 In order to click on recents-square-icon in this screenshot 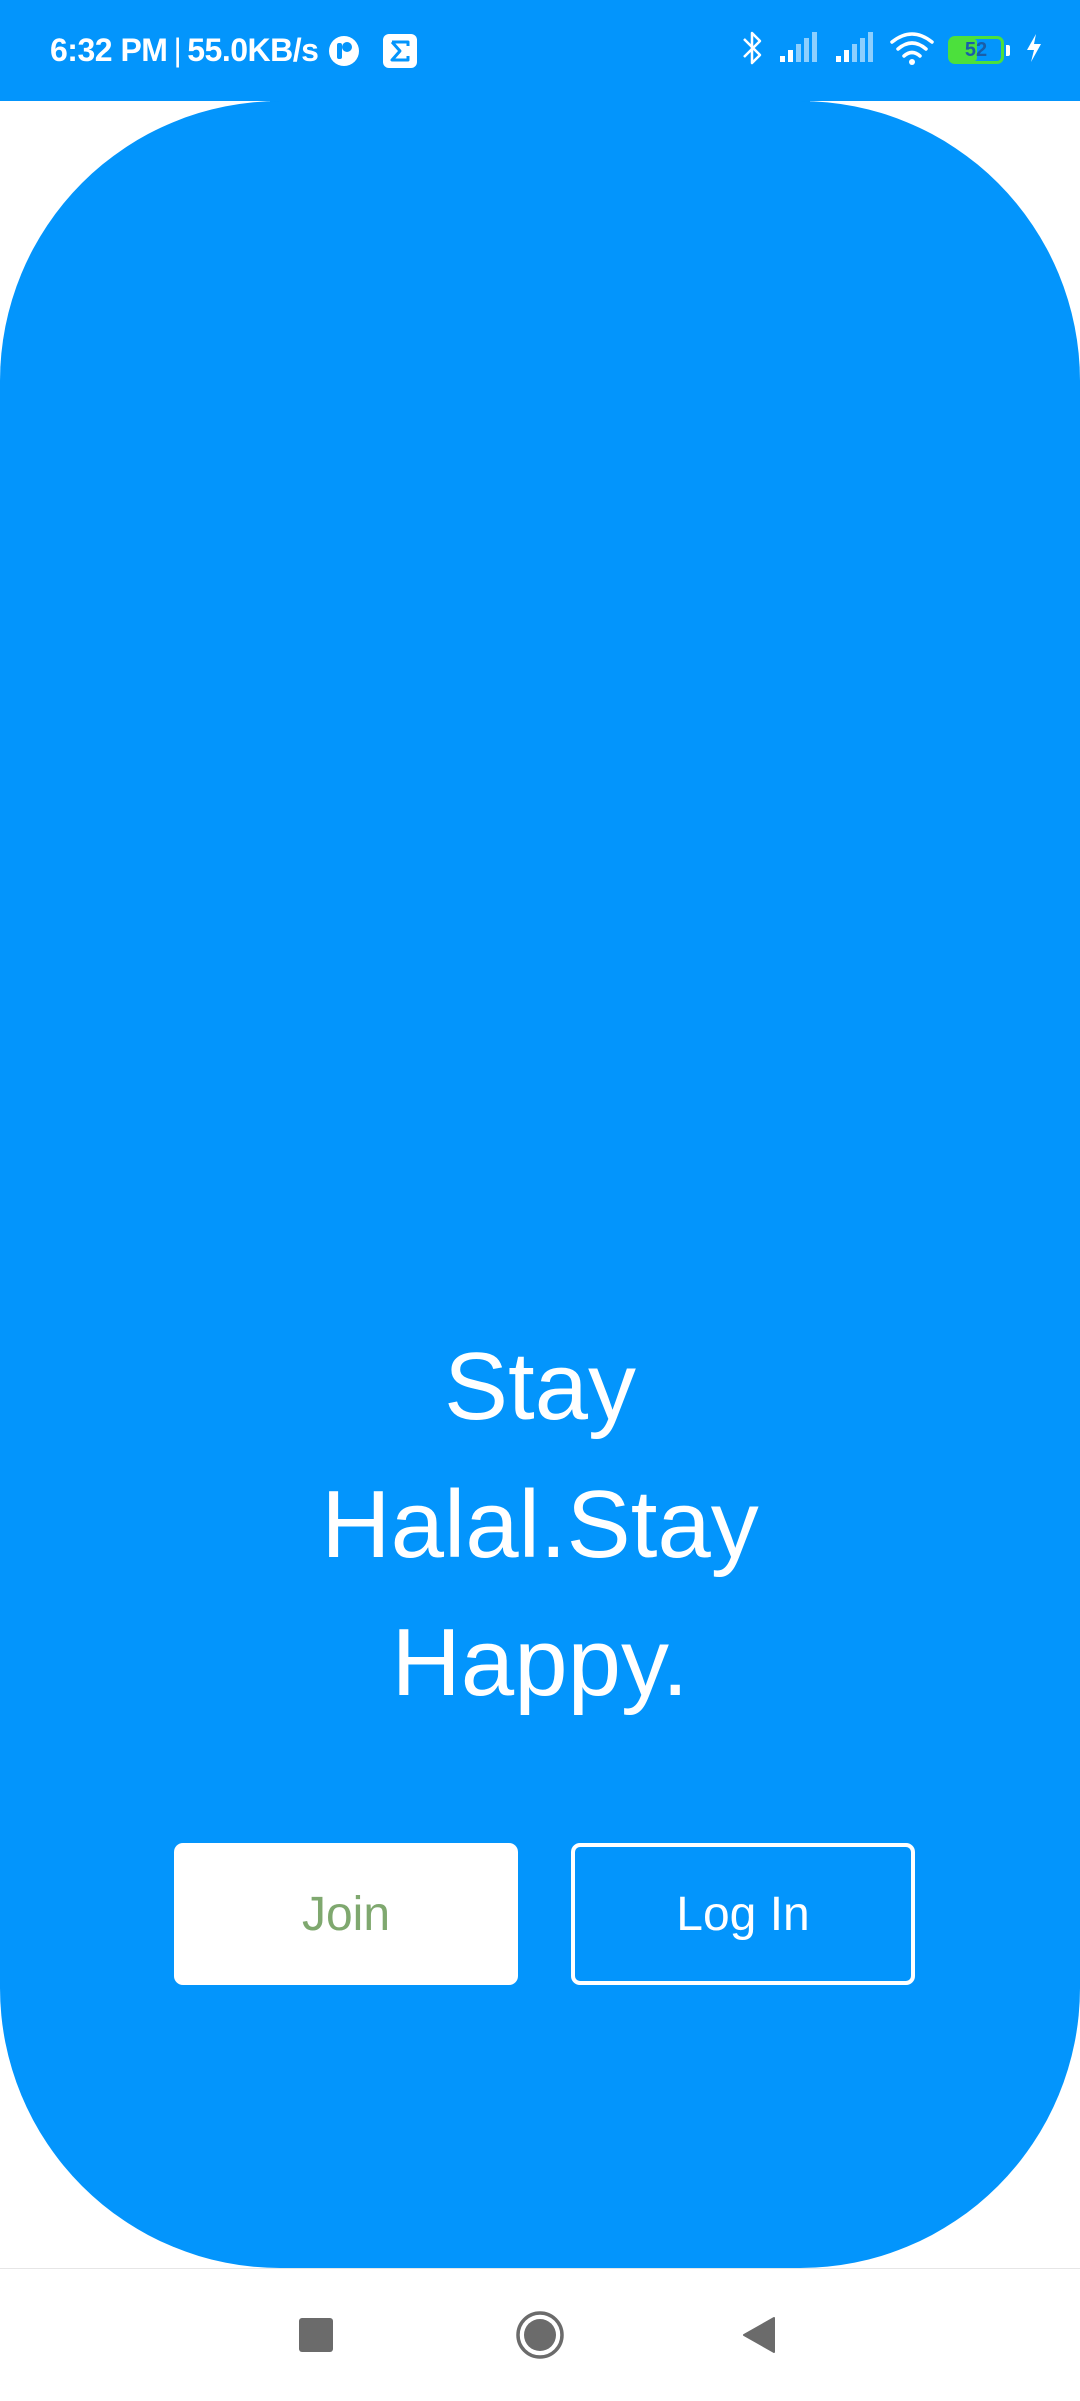, I will do `click(316, 2335)`.